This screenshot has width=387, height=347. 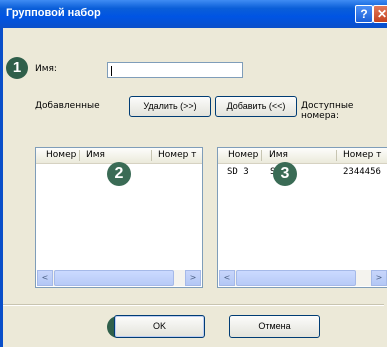 I want to click on close-icon: ✕, so click(x=380, y=14).